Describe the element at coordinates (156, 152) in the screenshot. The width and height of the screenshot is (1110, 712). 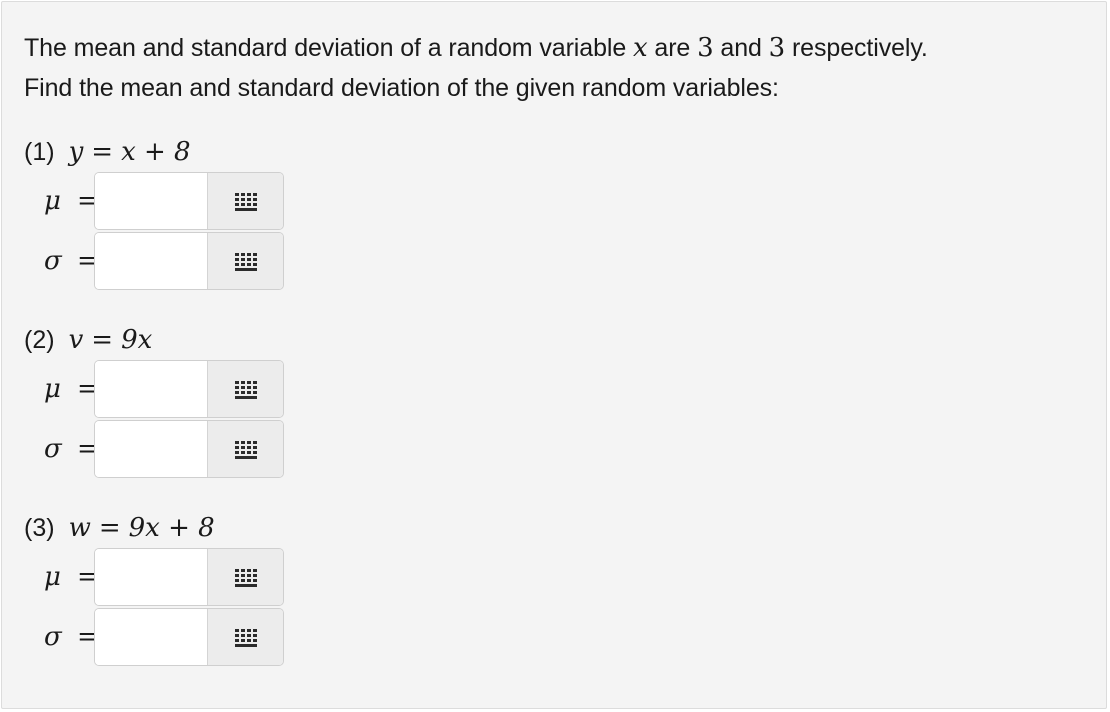
I see `part-expression: x + 8` at that location.